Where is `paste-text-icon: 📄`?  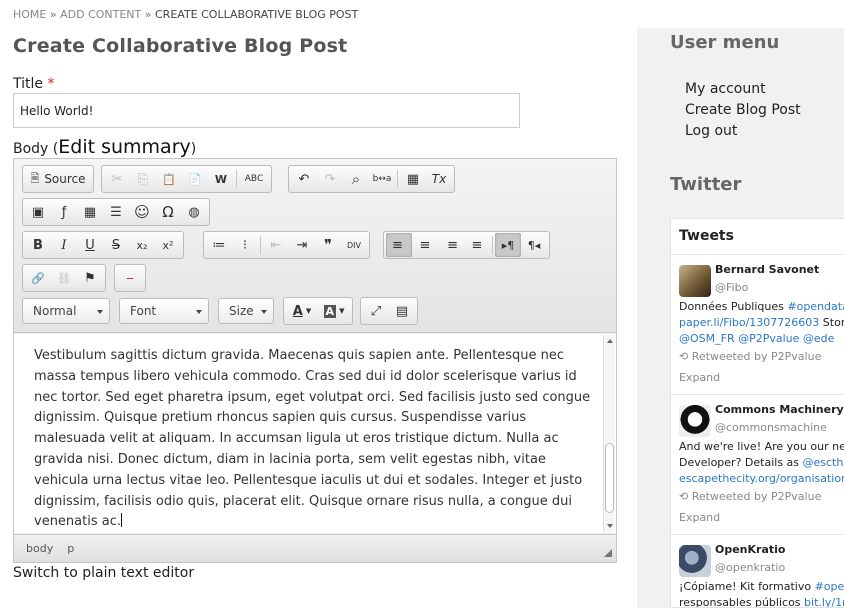 paste-text-icon: 📄 is located at coordinates (195, 179).